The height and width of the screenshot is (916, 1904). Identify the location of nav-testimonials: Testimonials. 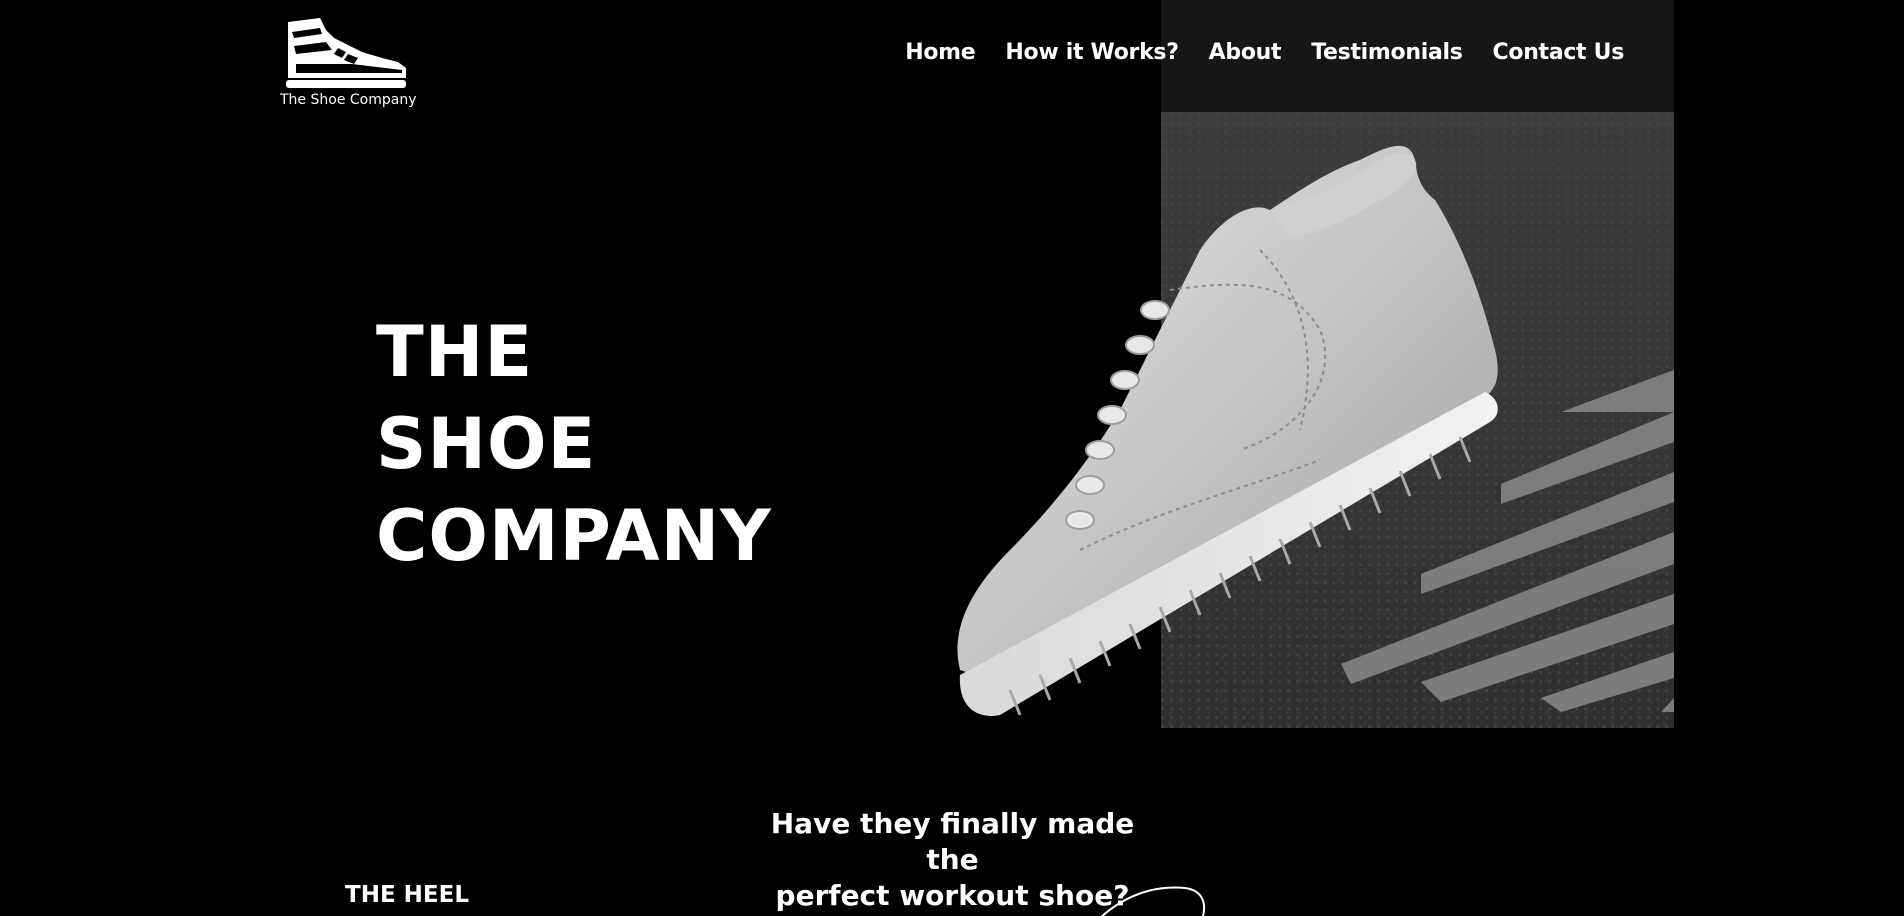
(1387, 52).